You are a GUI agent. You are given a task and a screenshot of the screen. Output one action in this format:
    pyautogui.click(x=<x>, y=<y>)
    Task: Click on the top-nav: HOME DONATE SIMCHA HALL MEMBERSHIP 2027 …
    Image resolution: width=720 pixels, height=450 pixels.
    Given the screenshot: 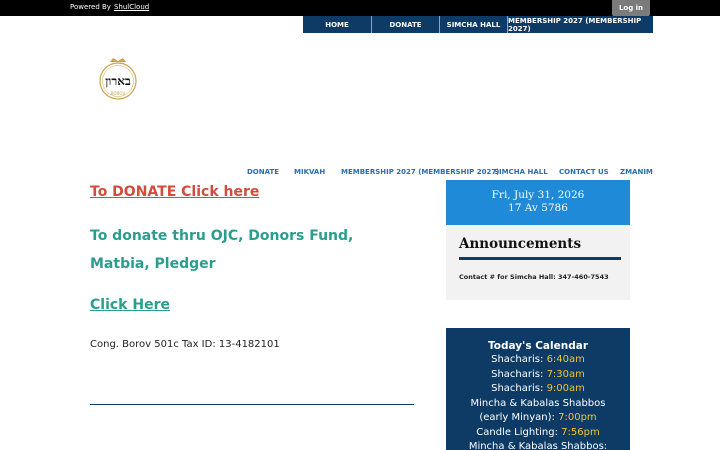 What is the action you would take?
    pyautogui.click(x=478, y=24)
    